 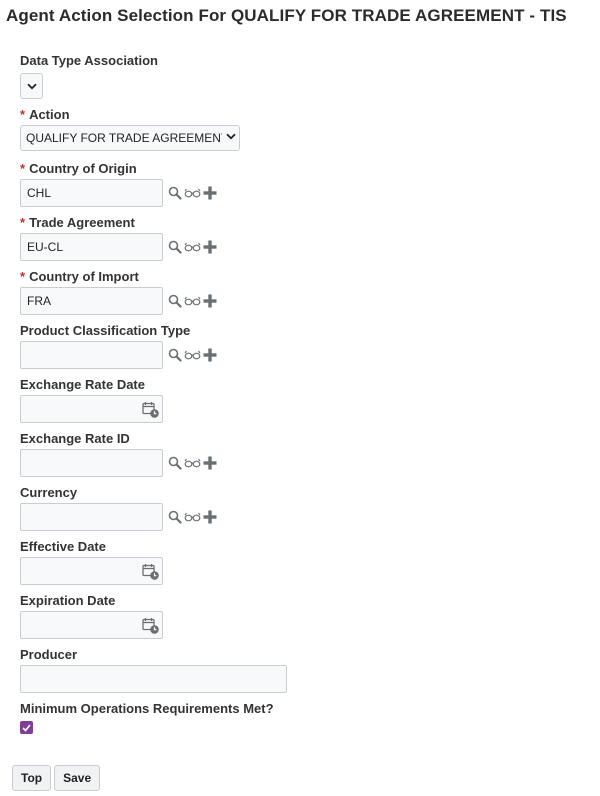 What do you see at coordinates (77, 222) in the screenshot?
I see `trade-agreement-label: * Trade Agreement` at bounding box center [77, 222].